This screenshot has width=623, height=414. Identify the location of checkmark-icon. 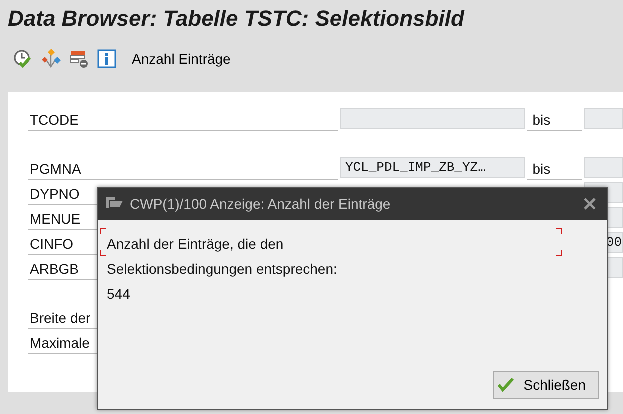
(506, 385).